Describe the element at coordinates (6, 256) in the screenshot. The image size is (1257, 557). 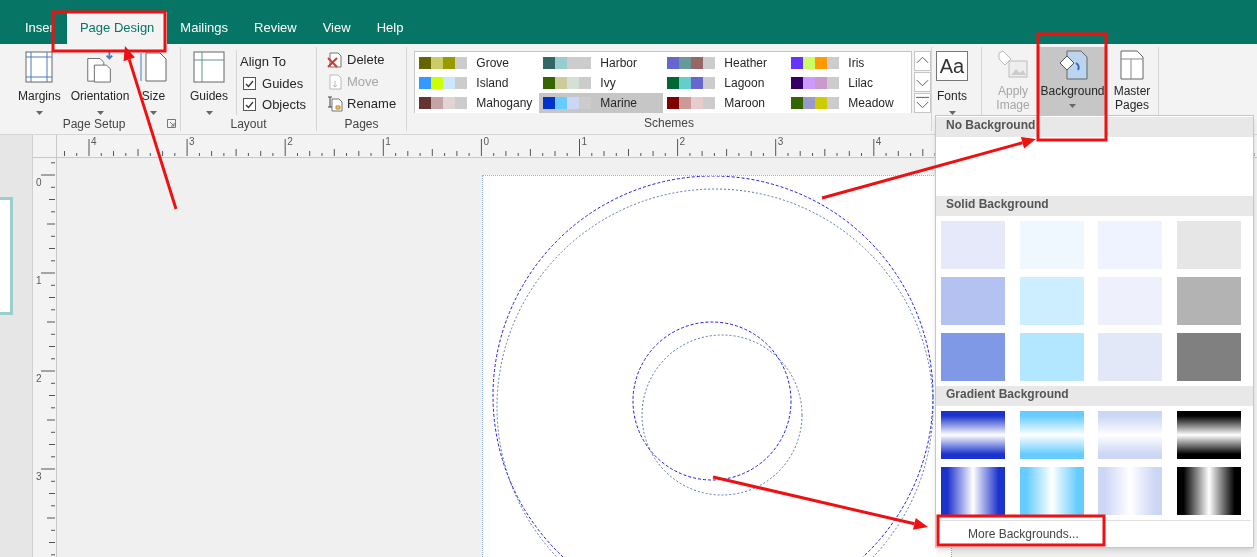
I see `page-thumbnail` at that location.